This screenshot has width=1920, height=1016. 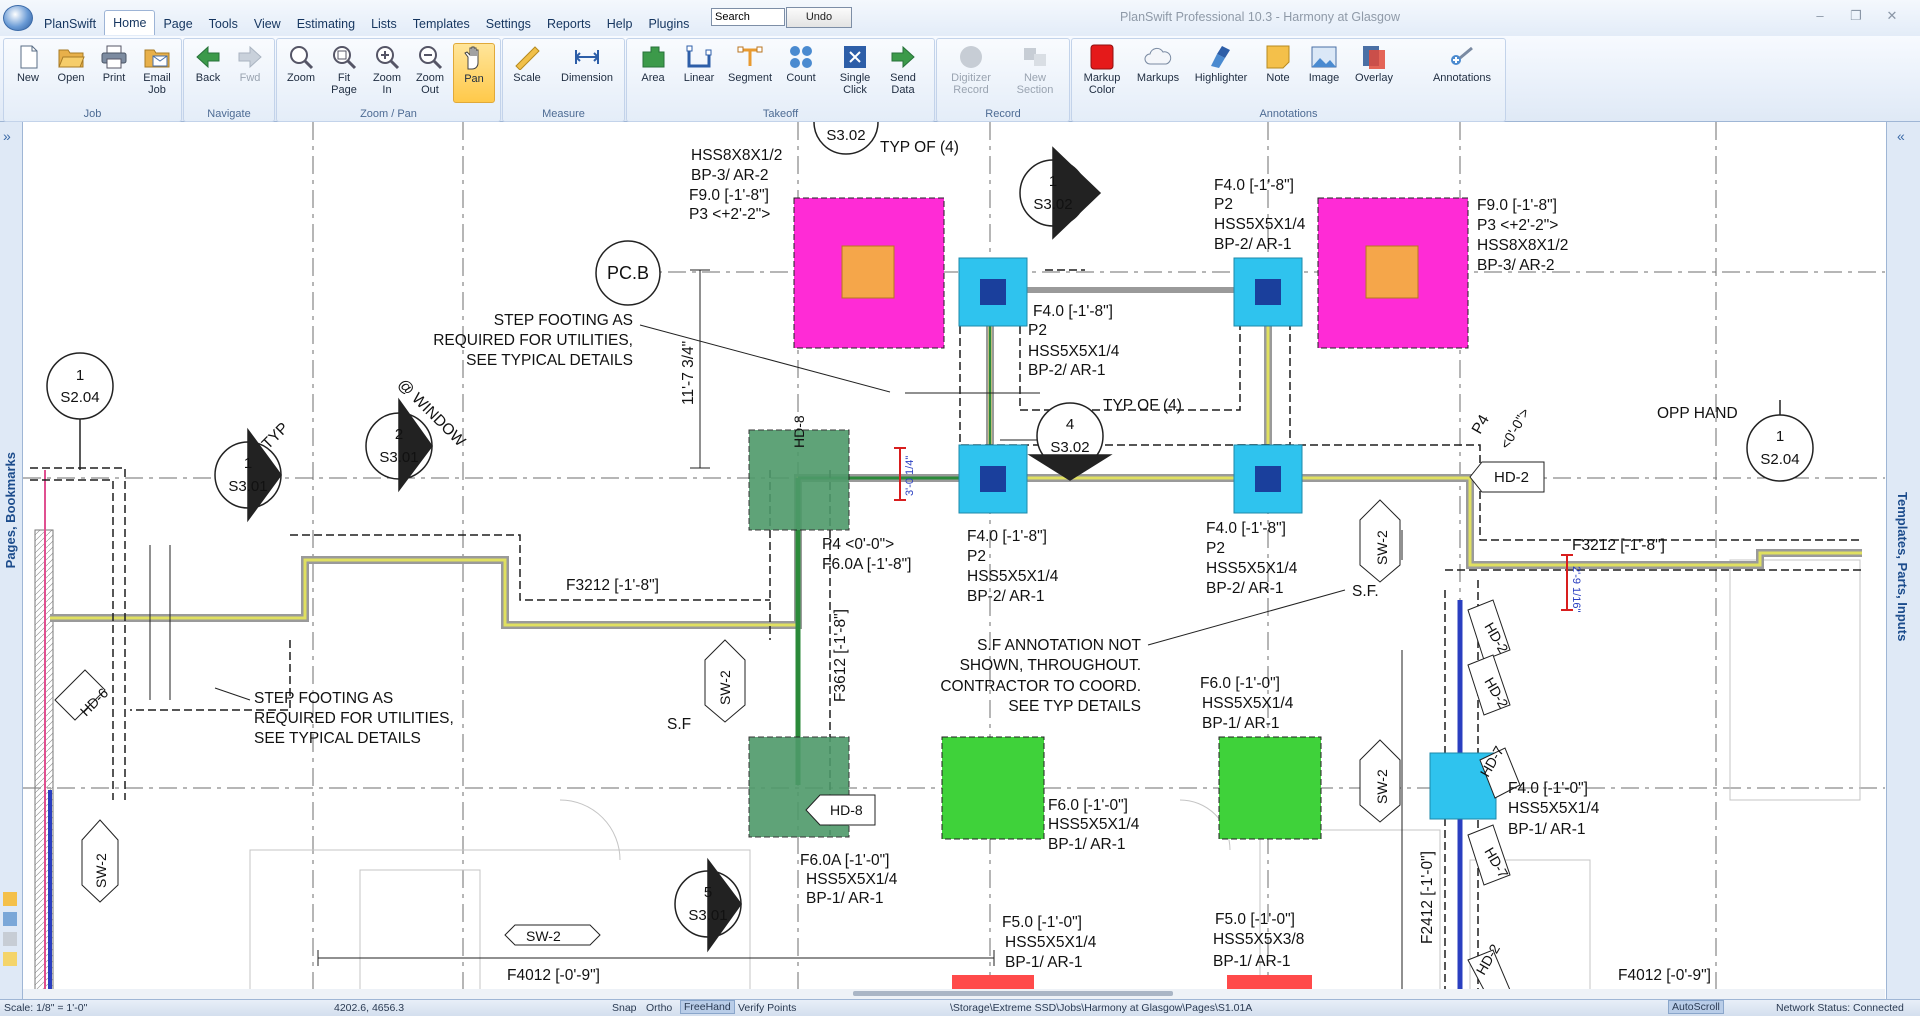 What do you see at coordinates (1221, 72) in the screenshot?
I see `highlighter-button: Highlighter` at bounding box center [1221, 72].